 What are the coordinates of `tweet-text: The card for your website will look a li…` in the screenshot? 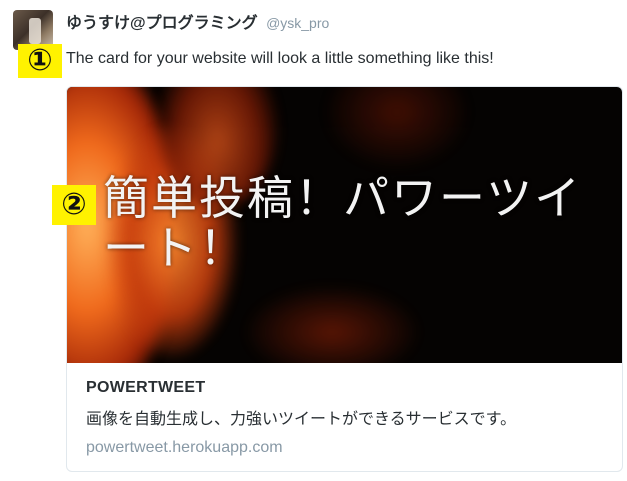 It's located at (280, 58).